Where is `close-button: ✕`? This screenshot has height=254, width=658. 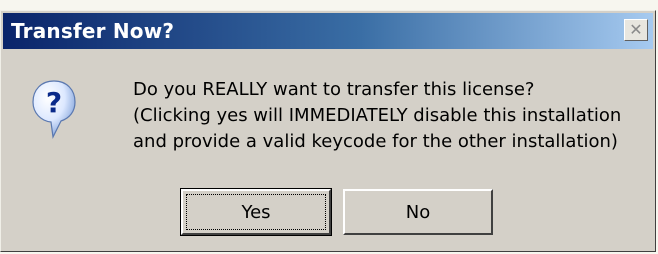
close-button: ✕ is located at coordinates (636, 30).